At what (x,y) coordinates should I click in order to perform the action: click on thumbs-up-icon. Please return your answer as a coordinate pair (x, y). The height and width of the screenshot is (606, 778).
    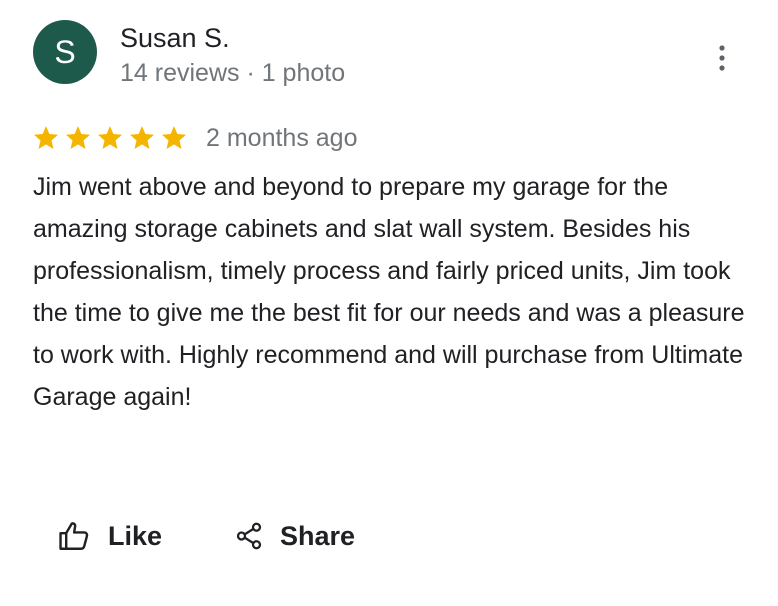
    Looking at the image, I should click on (74, 536).